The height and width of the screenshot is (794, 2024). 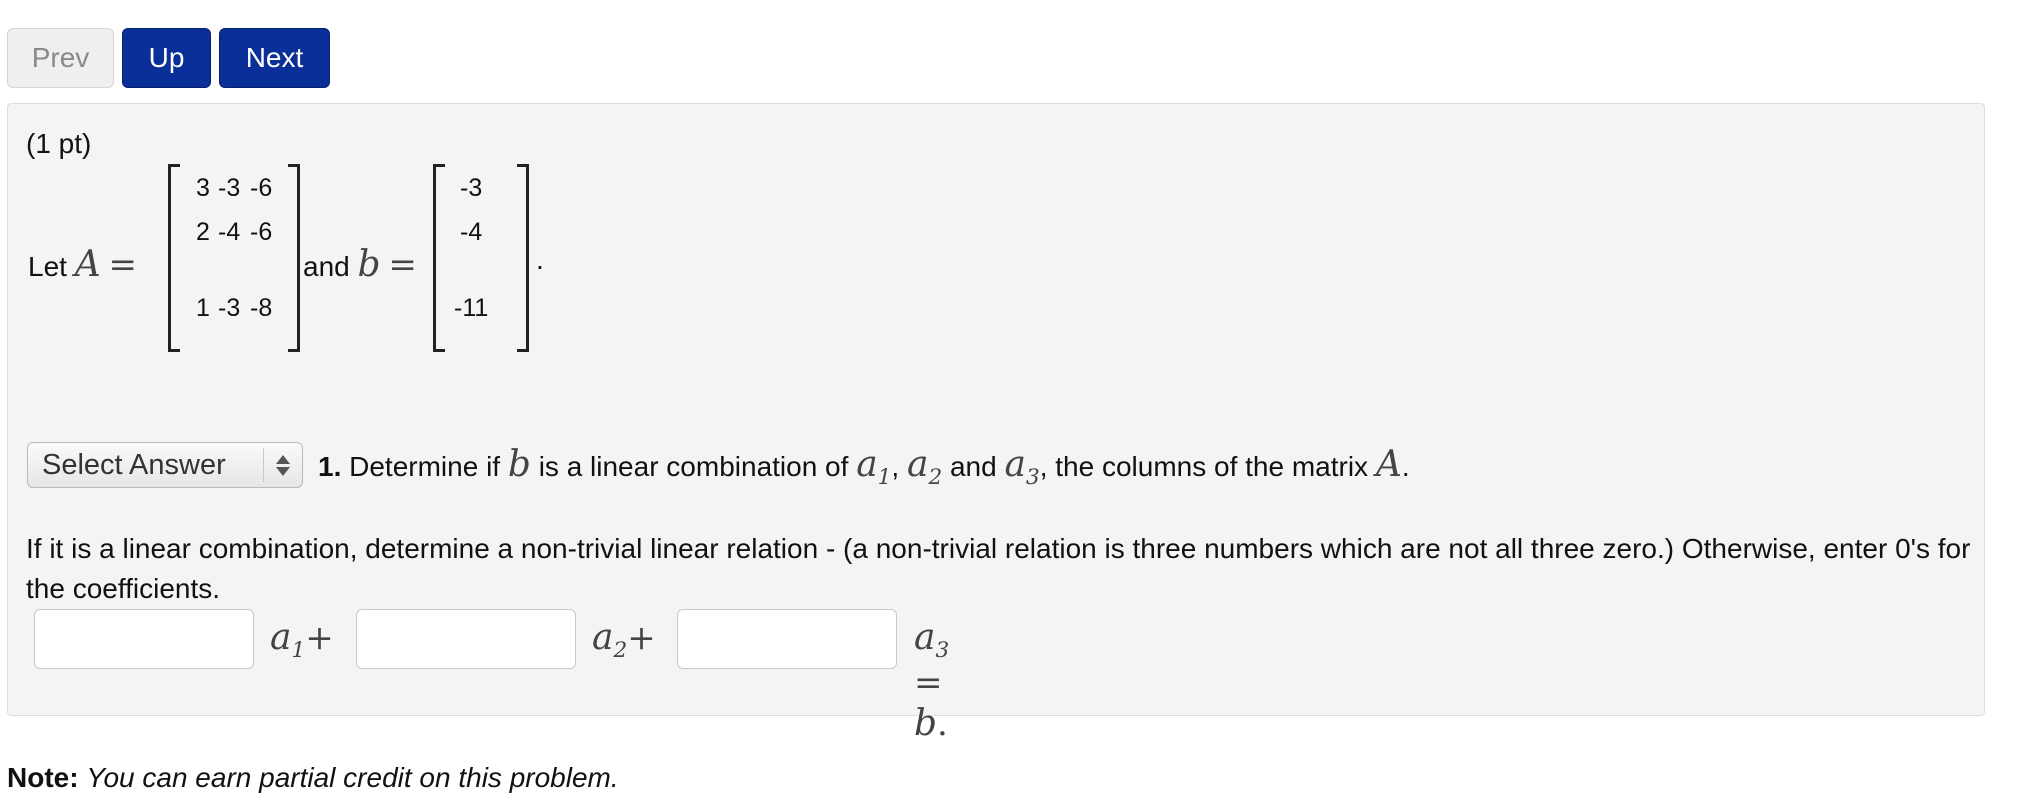 What do you see at coordinates (283, 471) in the screenshot?
I see `caret-down-icon` at bounding box center [283, 471].